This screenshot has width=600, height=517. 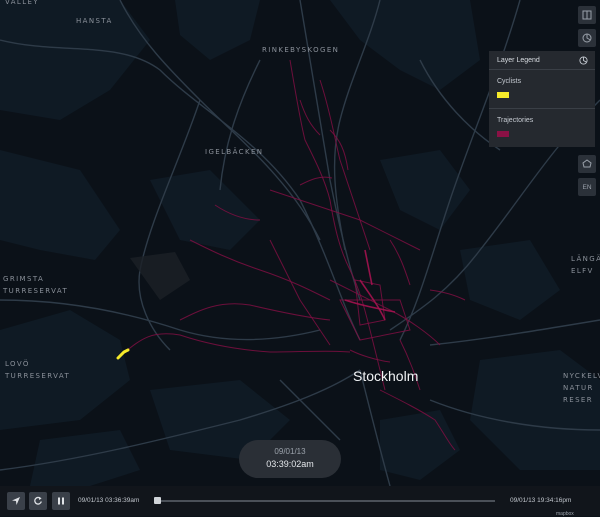 I want to click on polygon-draw-icon, so click(x=587, y=163).